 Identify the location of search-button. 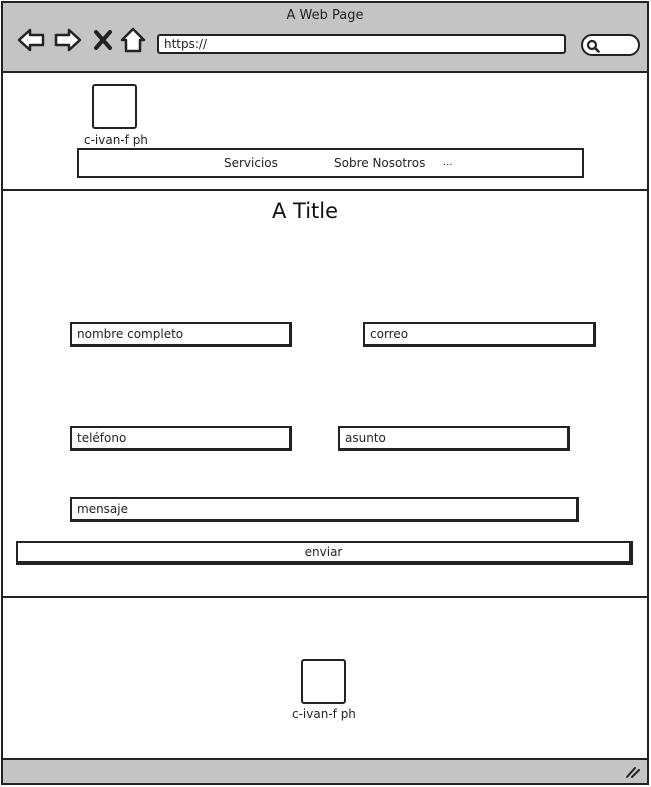
(610, 45).